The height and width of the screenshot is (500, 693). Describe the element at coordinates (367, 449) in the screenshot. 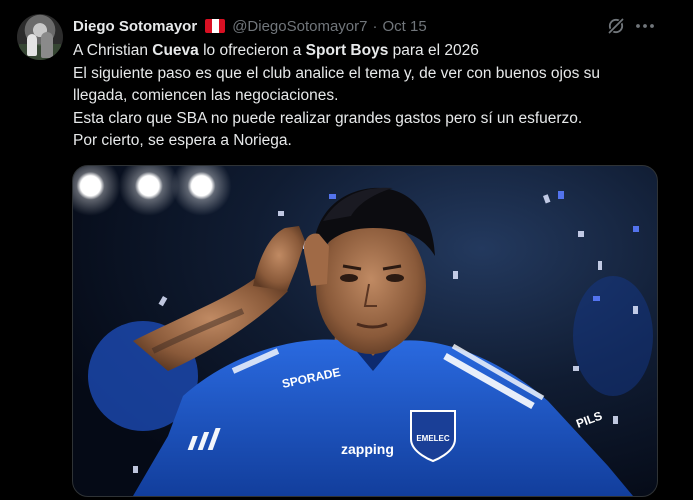

I see `chest-sponsor: zapping` at that location.